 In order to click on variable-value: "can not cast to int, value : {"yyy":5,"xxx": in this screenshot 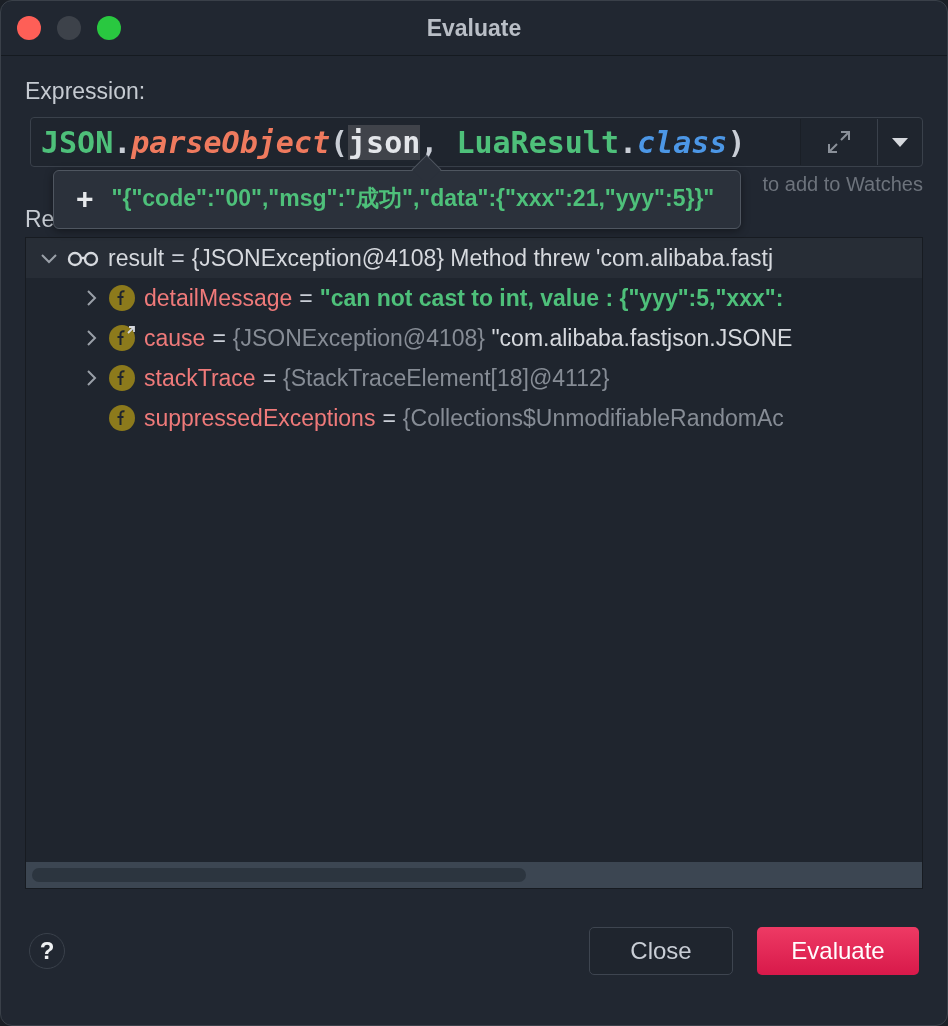, I will do `click(551, 298)`.